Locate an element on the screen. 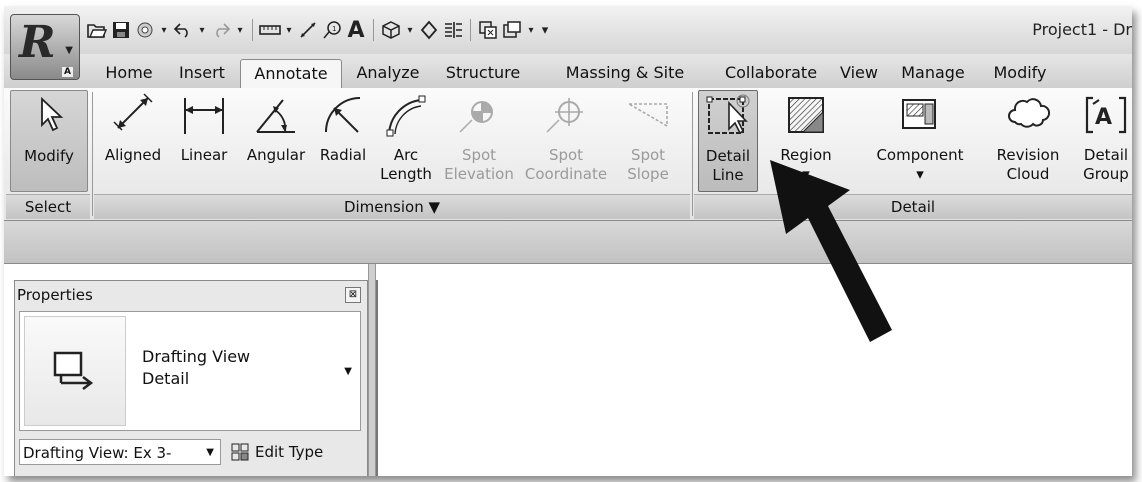 This screenshot has width=1142, height=482. open-icon is located at coordinates (97, 30).